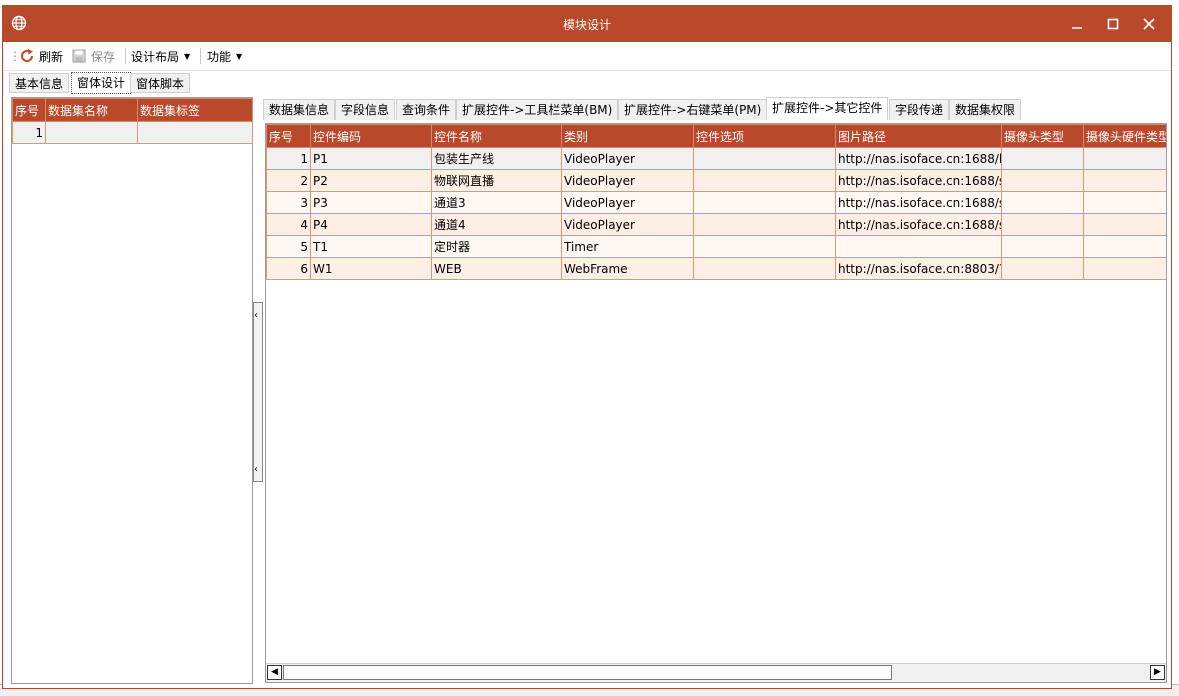  Describe the element at coordinates (195, 110) in the screenshot. I see `column-header: 数据集标签` at that location.